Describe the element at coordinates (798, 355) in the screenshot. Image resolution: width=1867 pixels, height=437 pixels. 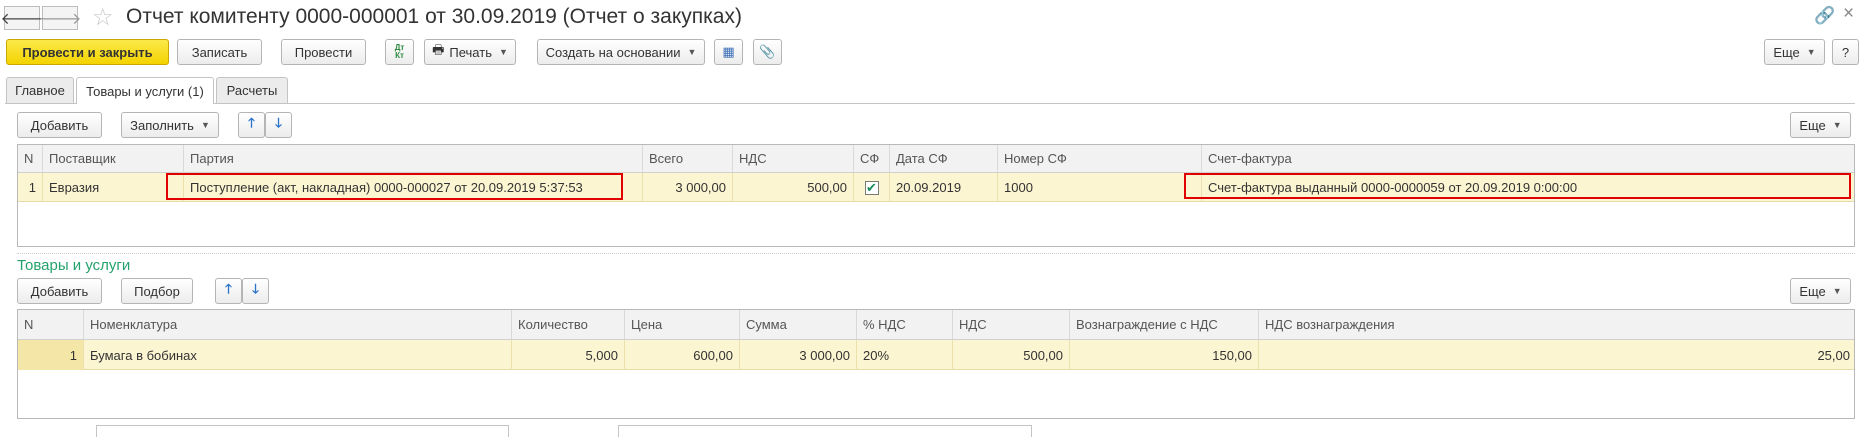
I see `cell-sum: 3 000,00` at that location.